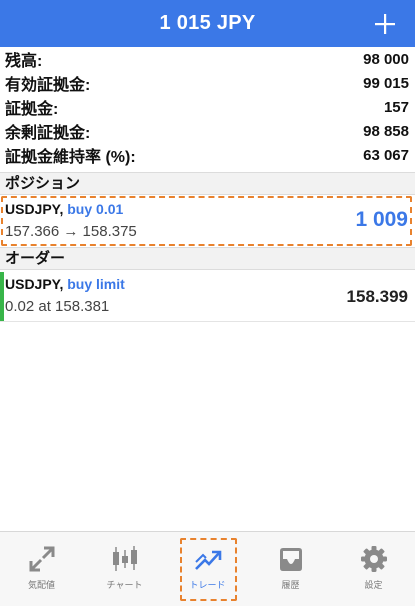 The image size is (415, 606). Describe the element at coordinates (386, 59) in the screenshot. I see `summary-value: 98 000` at that location.